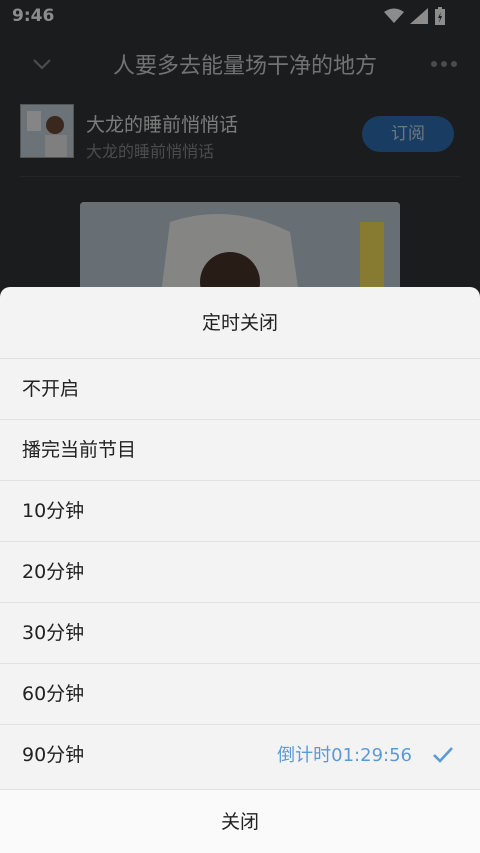 The height and width of the screenshot is (853, 480). I want to click on option-end-of-episode: 播完当前节目, so click(240, 450).